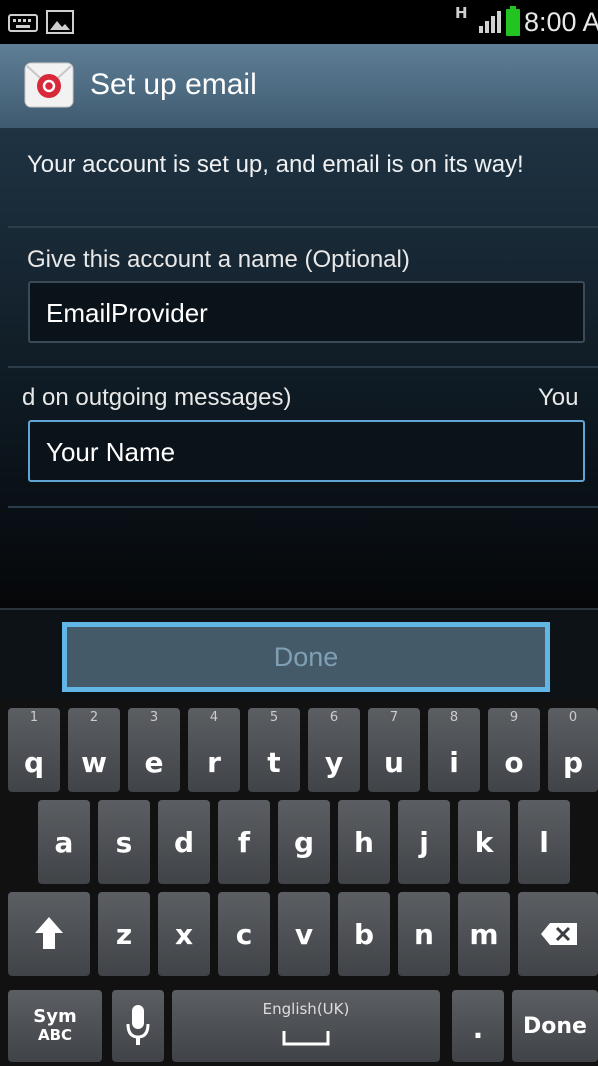  What do you see at coordinates (484, 842) in the screenshot?
I see `key-k: k` at bounding box center [484, 842].